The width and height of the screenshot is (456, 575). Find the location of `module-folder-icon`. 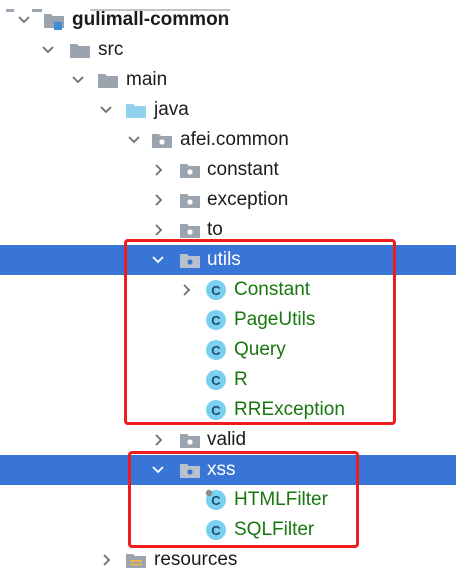

module-folder-icon is located at coordinates (54, 20).